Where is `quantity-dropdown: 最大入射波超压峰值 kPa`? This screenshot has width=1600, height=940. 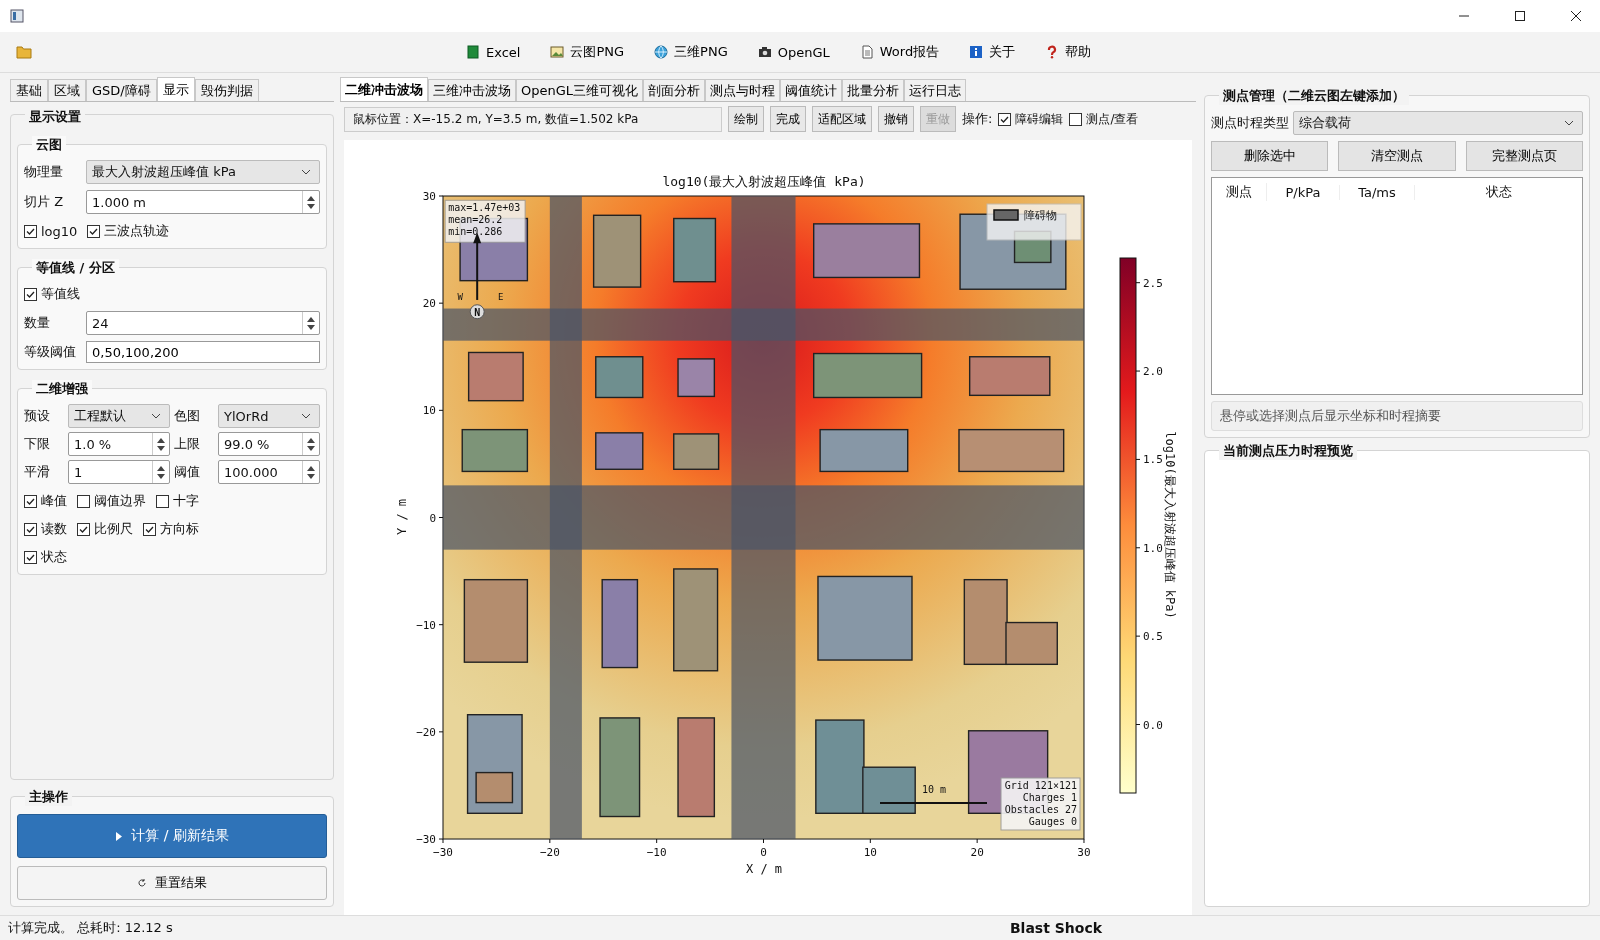 quantity-dropdown: 最大入射波超压峰值 kPa is located at coordinates (203, 172).